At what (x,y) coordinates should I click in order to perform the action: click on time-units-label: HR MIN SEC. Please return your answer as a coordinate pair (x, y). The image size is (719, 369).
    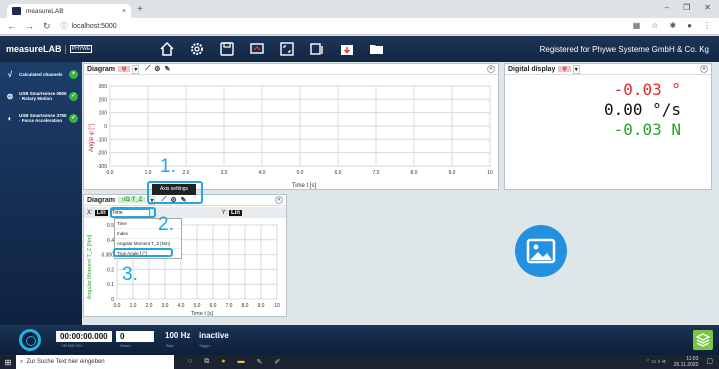
    Looking at the image, I should click on (72, 346).